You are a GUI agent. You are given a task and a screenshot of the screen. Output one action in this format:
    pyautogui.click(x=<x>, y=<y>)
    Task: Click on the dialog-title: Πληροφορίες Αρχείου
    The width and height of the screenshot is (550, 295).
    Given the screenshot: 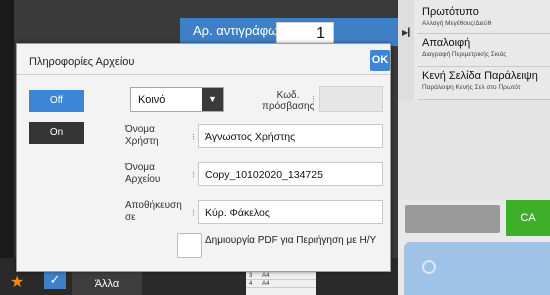 What is the action you would take?
    pyautogui.click(x=82, y=62)
    